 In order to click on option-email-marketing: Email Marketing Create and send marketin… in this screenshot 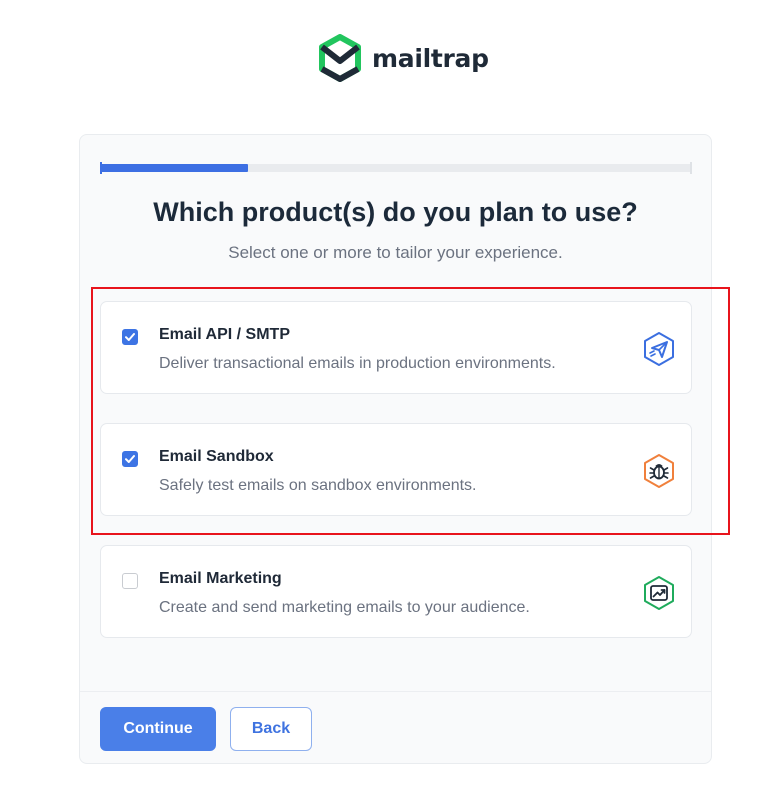, I will do `click(396, 591)`.